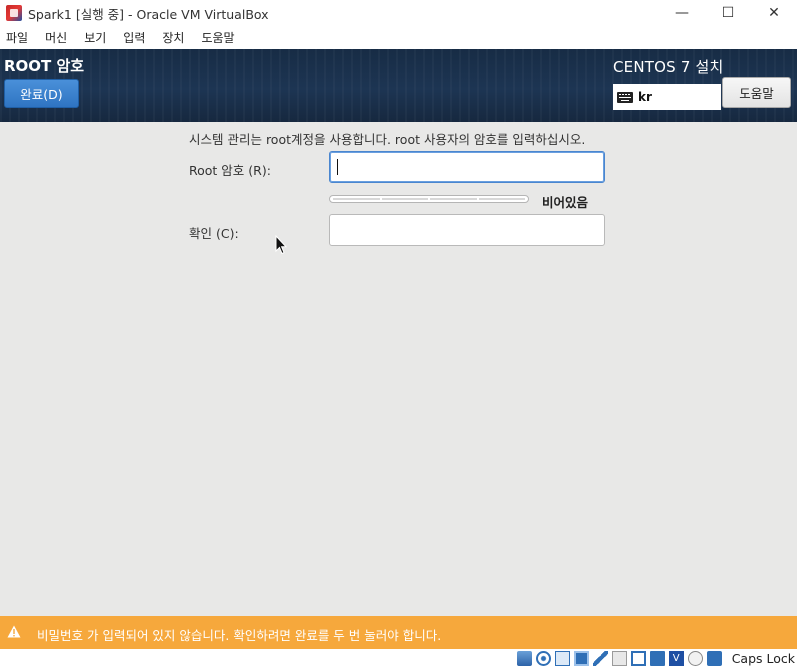 The image size is (797, 668). Describe the element at coordinates (657, 658) in the screenshot. I see `video-capture-icon` at that location.